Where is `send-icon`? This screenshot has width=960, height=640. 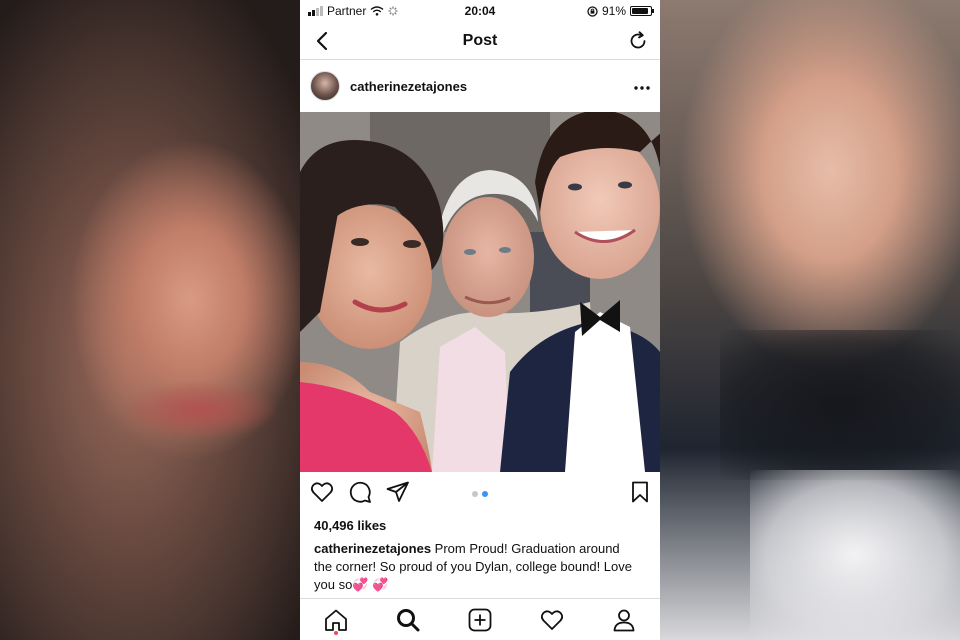
send-icon is located at coordinates (397, 491).